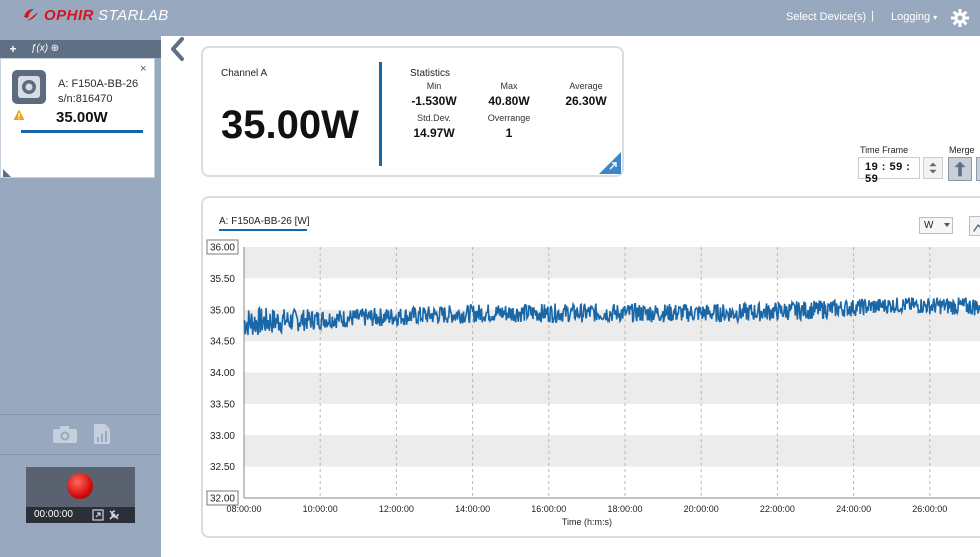  I want to click on close-icon: ×, so click(143, 69).